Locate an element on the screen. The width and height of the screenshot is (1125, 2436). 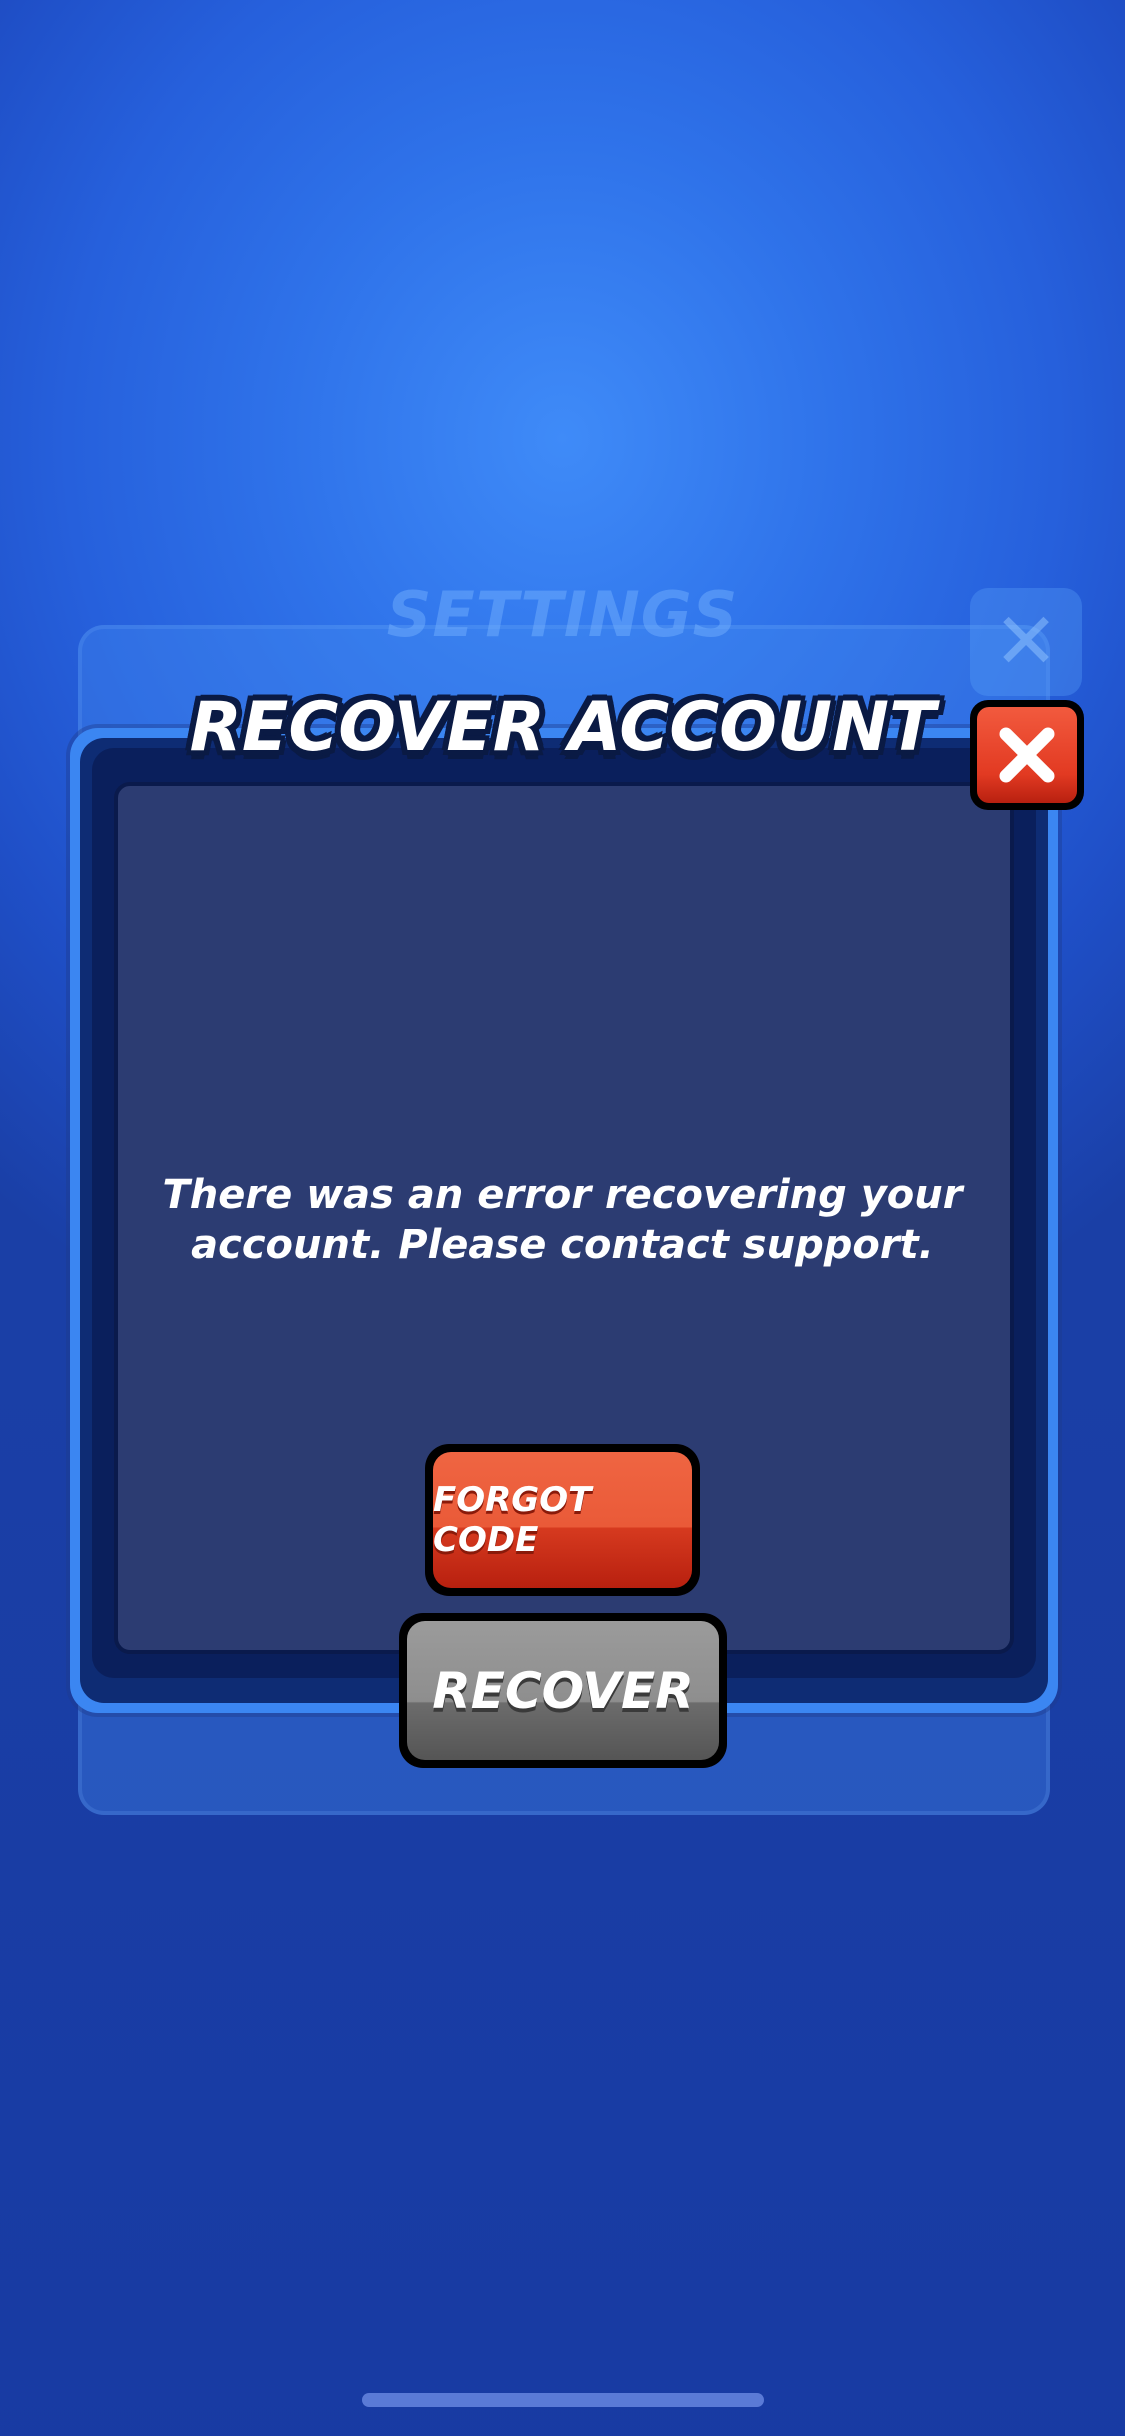
settings-close-button: ✕ is located at coordinates (1026, 642).